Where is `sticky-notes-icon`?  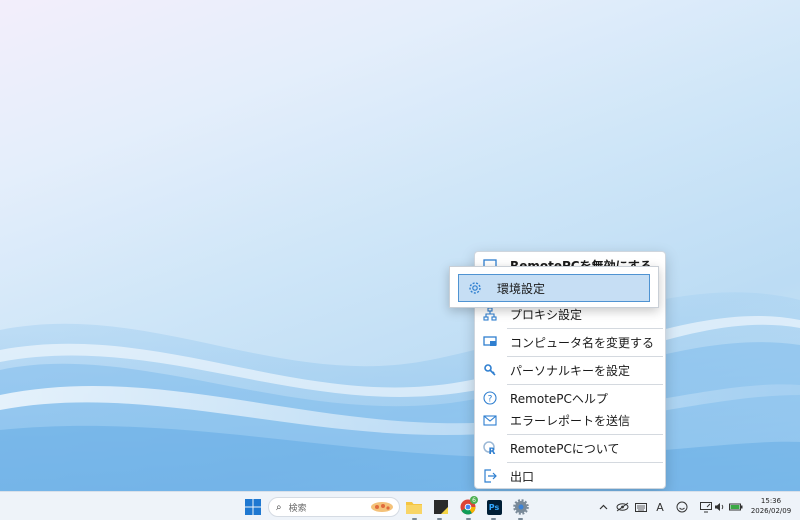 sticky-notes-icon is located at coordinates (441, 507).